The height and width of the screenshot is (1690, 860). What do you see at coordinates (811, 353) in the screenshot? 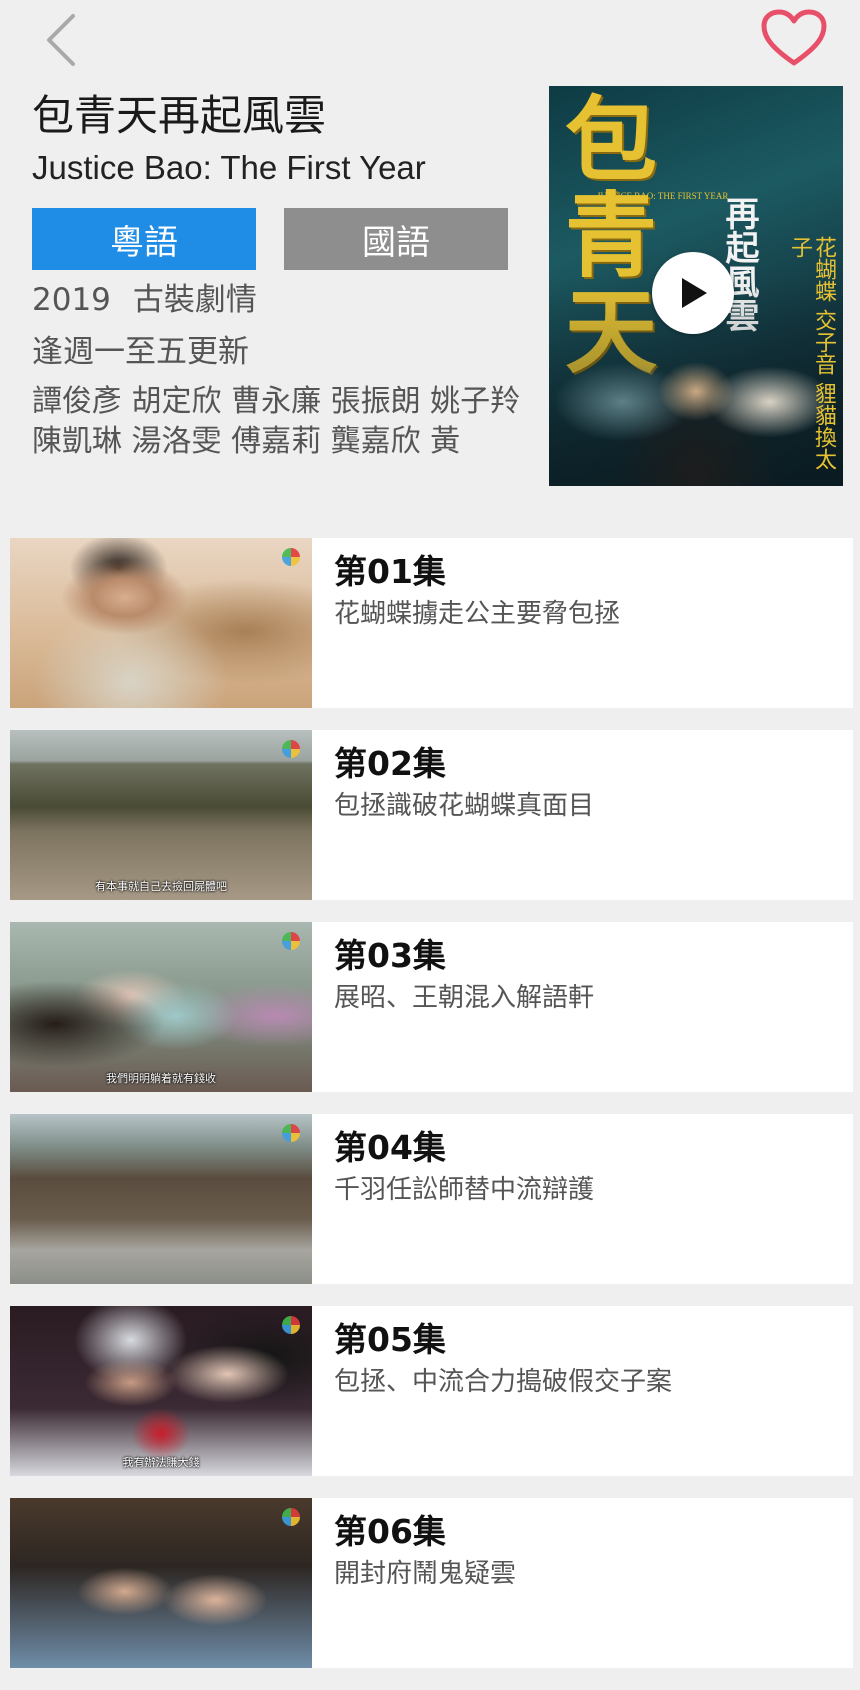
I see `poster-side-text: 花蝴蝶 交子音 貍貓換太子` at bounding box center [811, 353].